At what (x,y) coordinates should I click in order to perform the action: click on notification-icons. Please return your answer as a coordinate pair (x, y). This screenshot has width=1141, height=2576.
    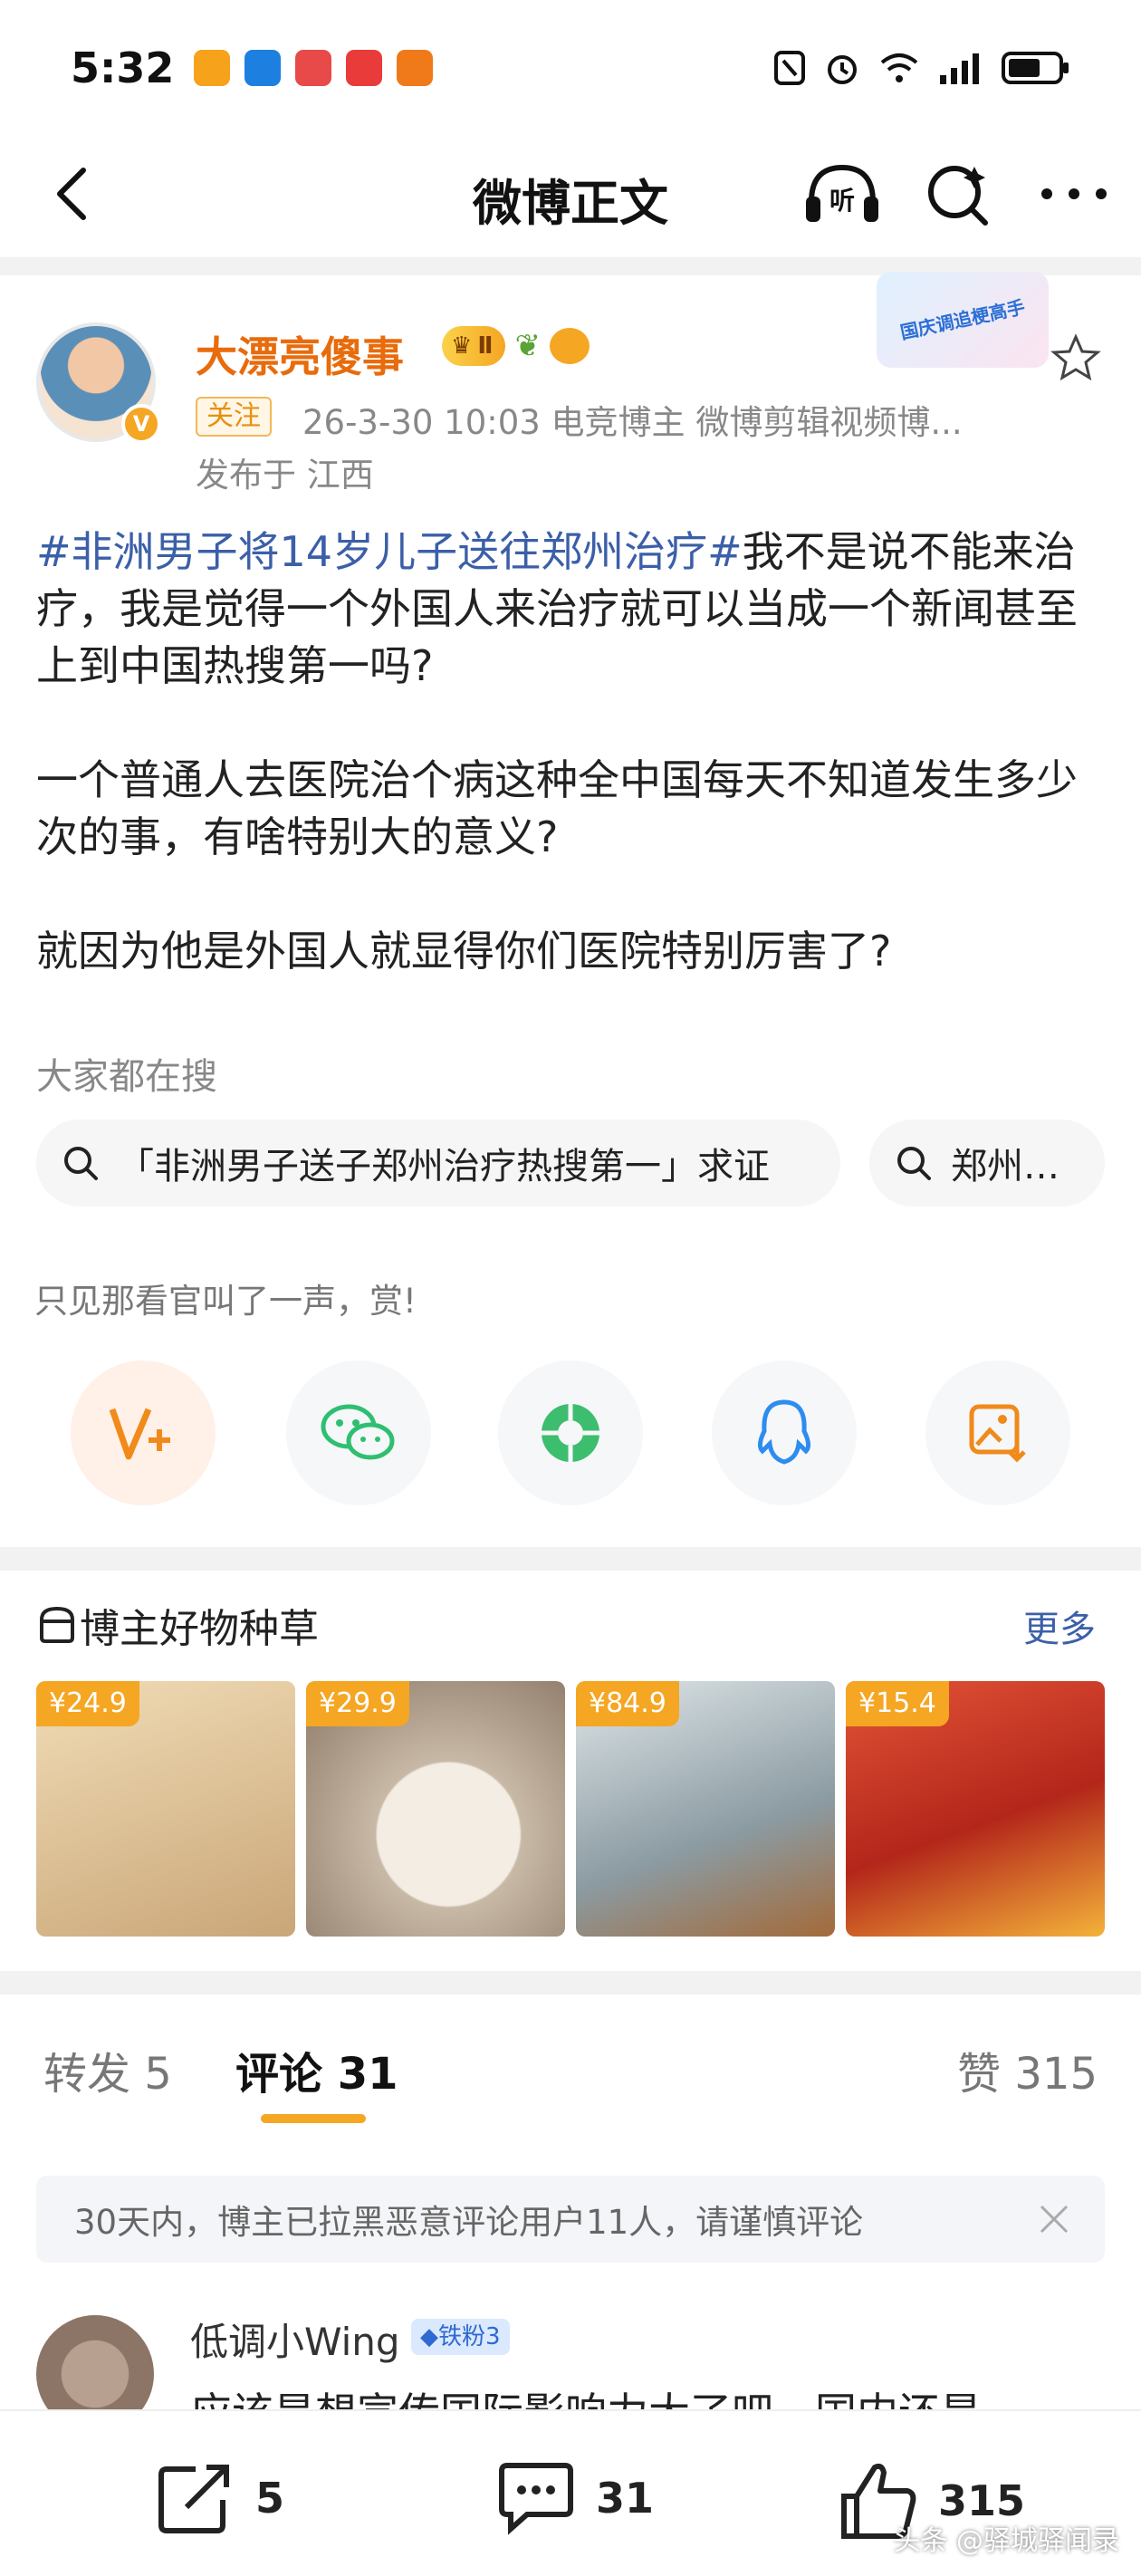
    Looking at the image, I should click on (314, 68).